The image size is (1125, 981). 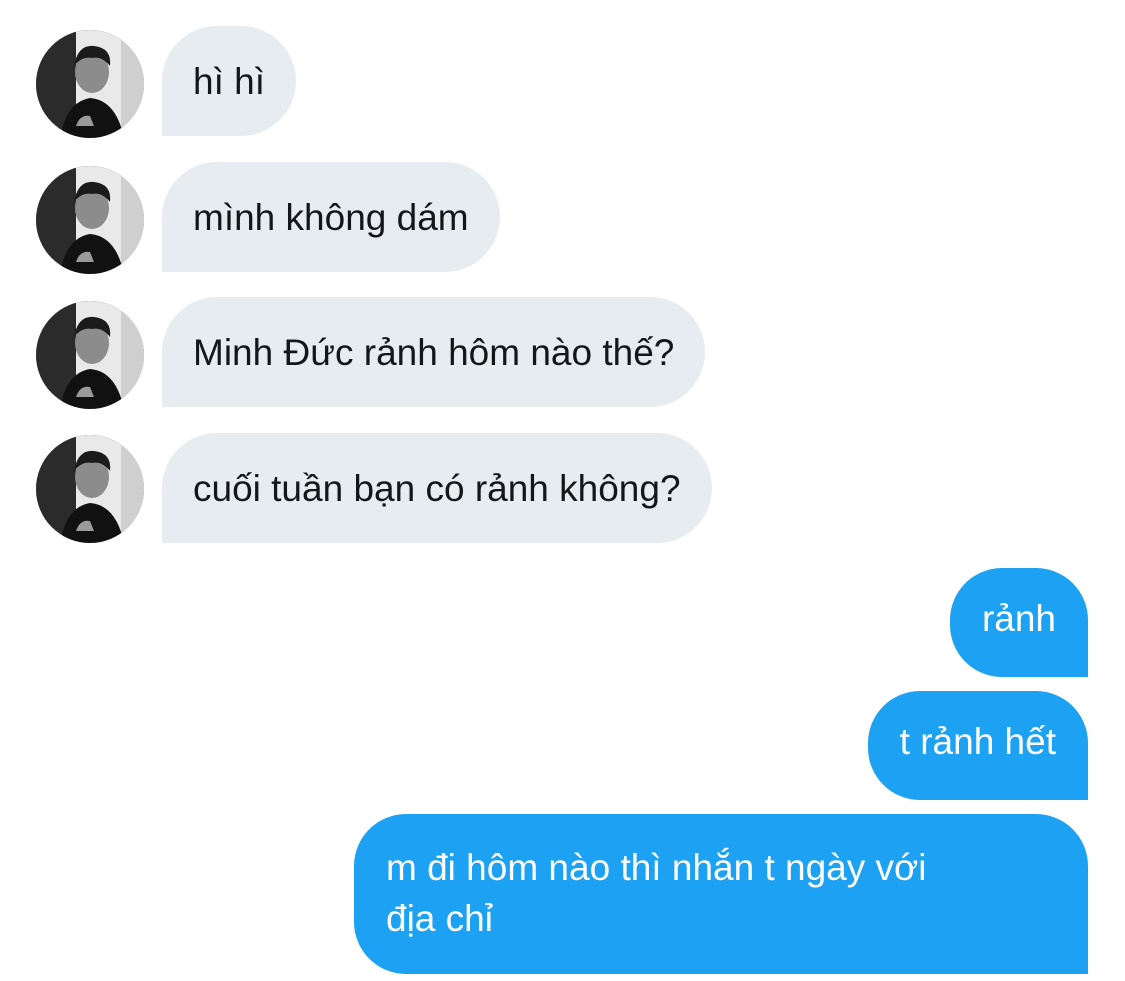 What do you see at coordinates (721, 894) in the screenshot?
I see `outgoing-bubble: m đi hôm nào thì nhắn t ngày với địa chỉ` at bounding box center [721, 894].